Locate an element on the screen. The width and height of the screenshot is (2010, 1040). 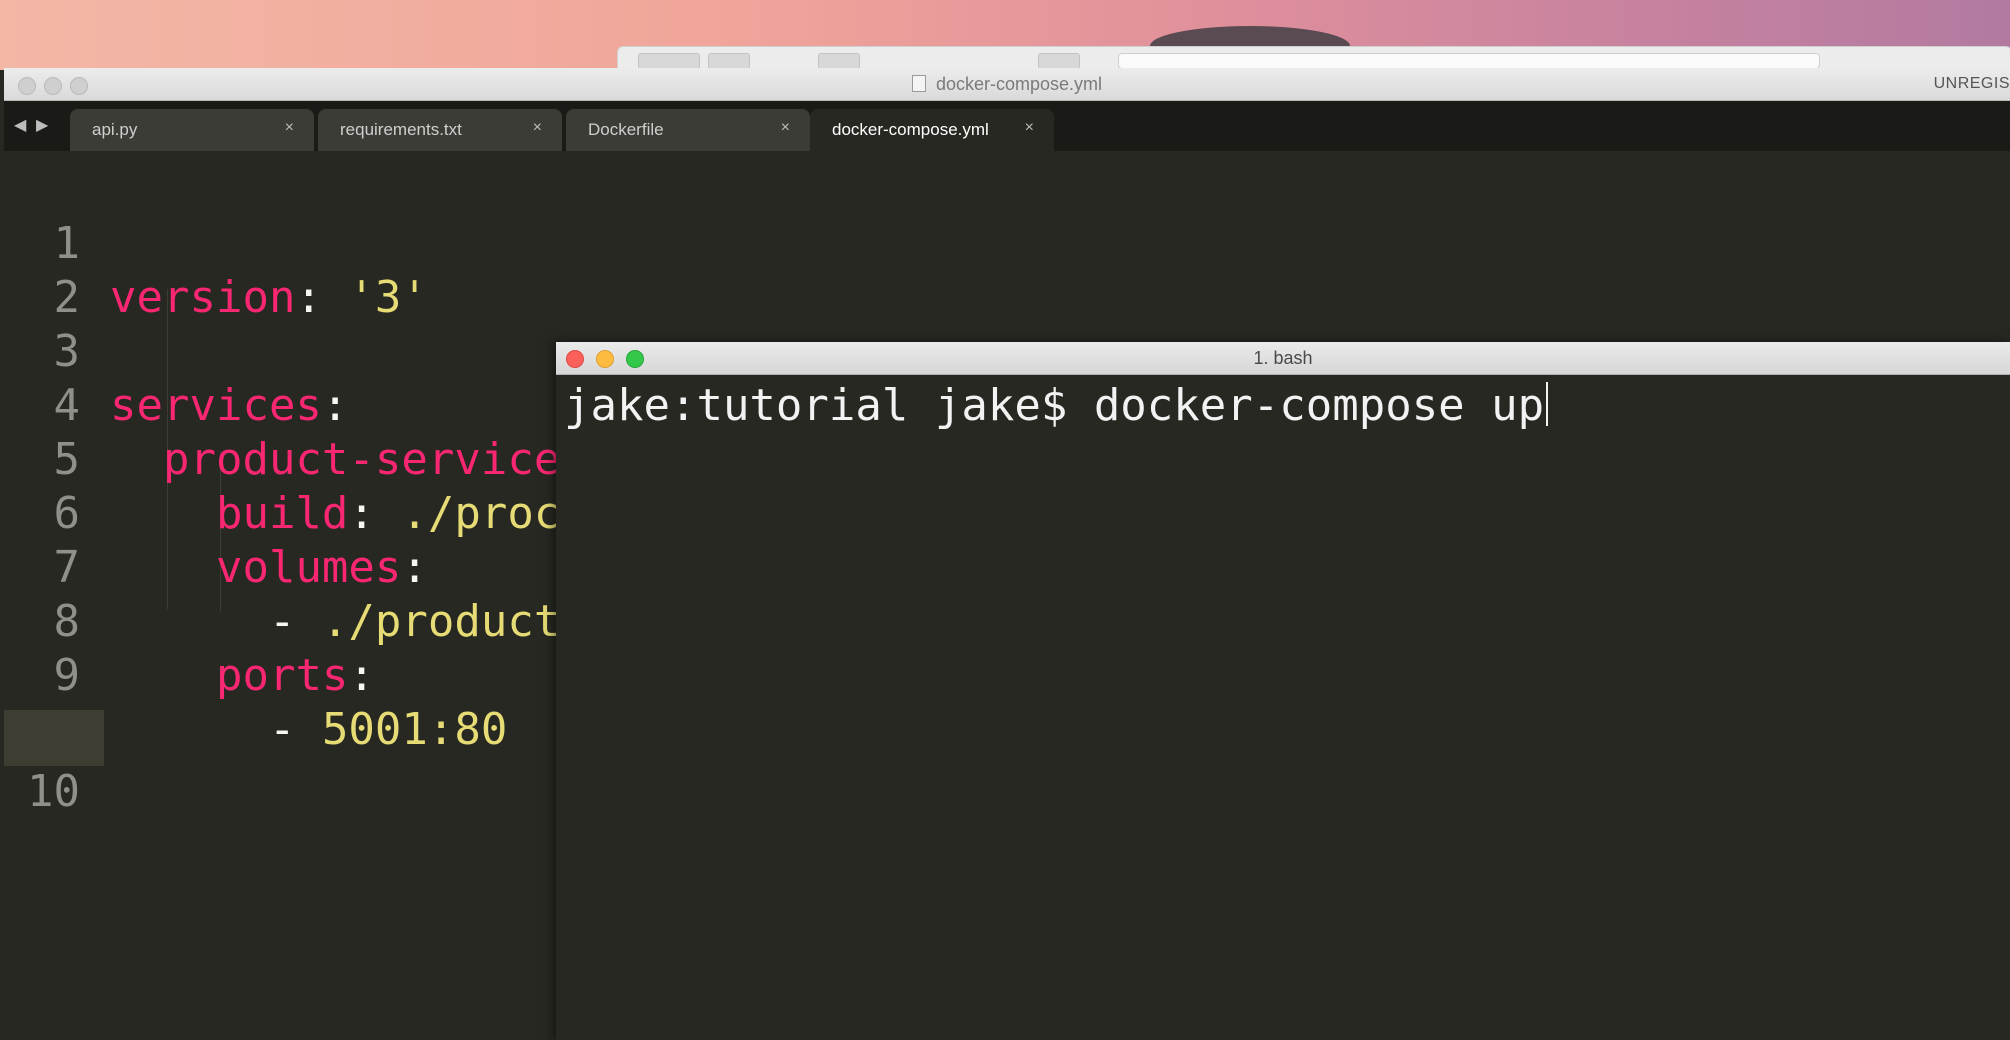
terminal-titlebar: 1. bash is located at coordinates (1283, 358).